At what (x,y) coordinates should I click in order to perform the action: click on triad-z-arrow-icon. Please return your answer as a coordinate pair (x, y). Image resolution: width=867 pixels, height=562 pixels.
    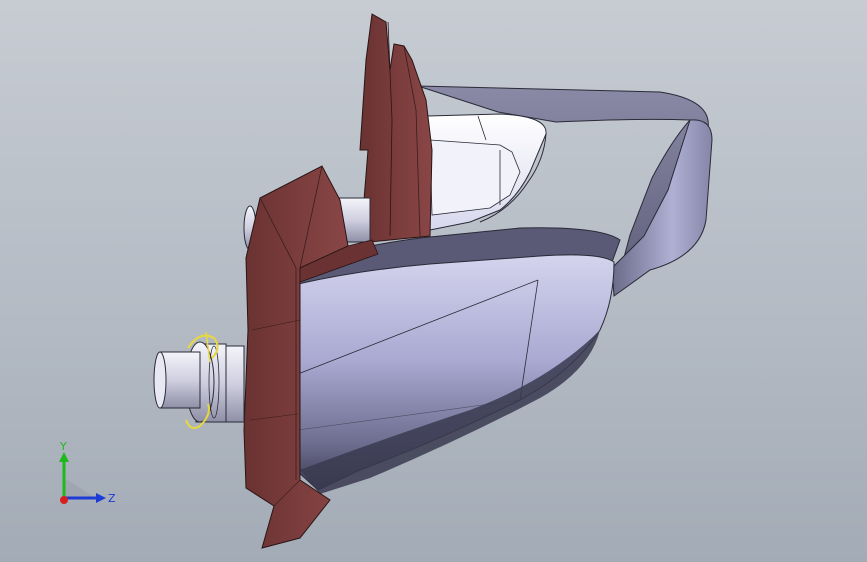
    Looking at the image, I should click on (101, 498).